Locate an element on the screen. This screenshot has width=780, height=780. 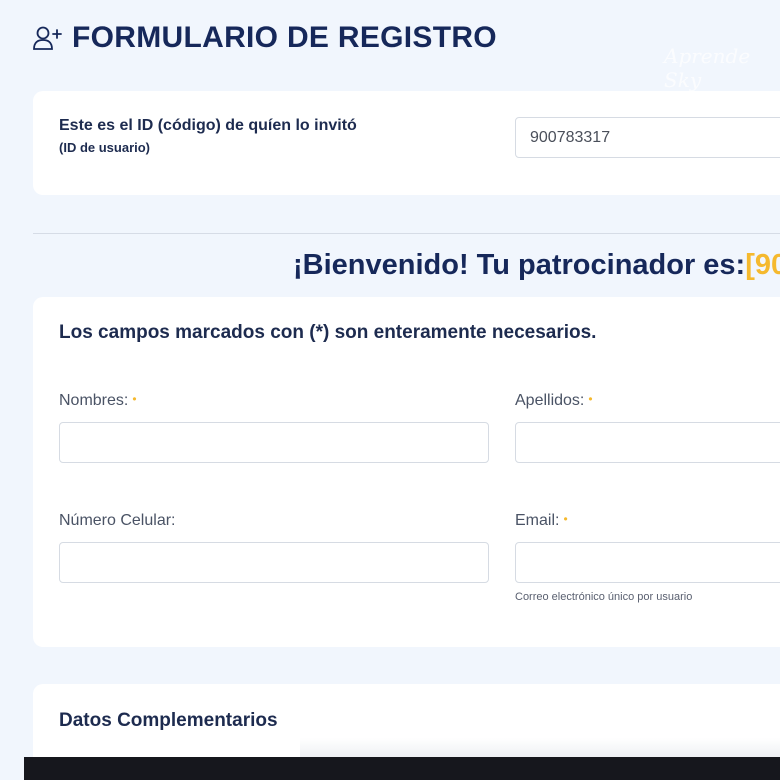
celular-label: Número Celular: is located at coordinates (117, 520).